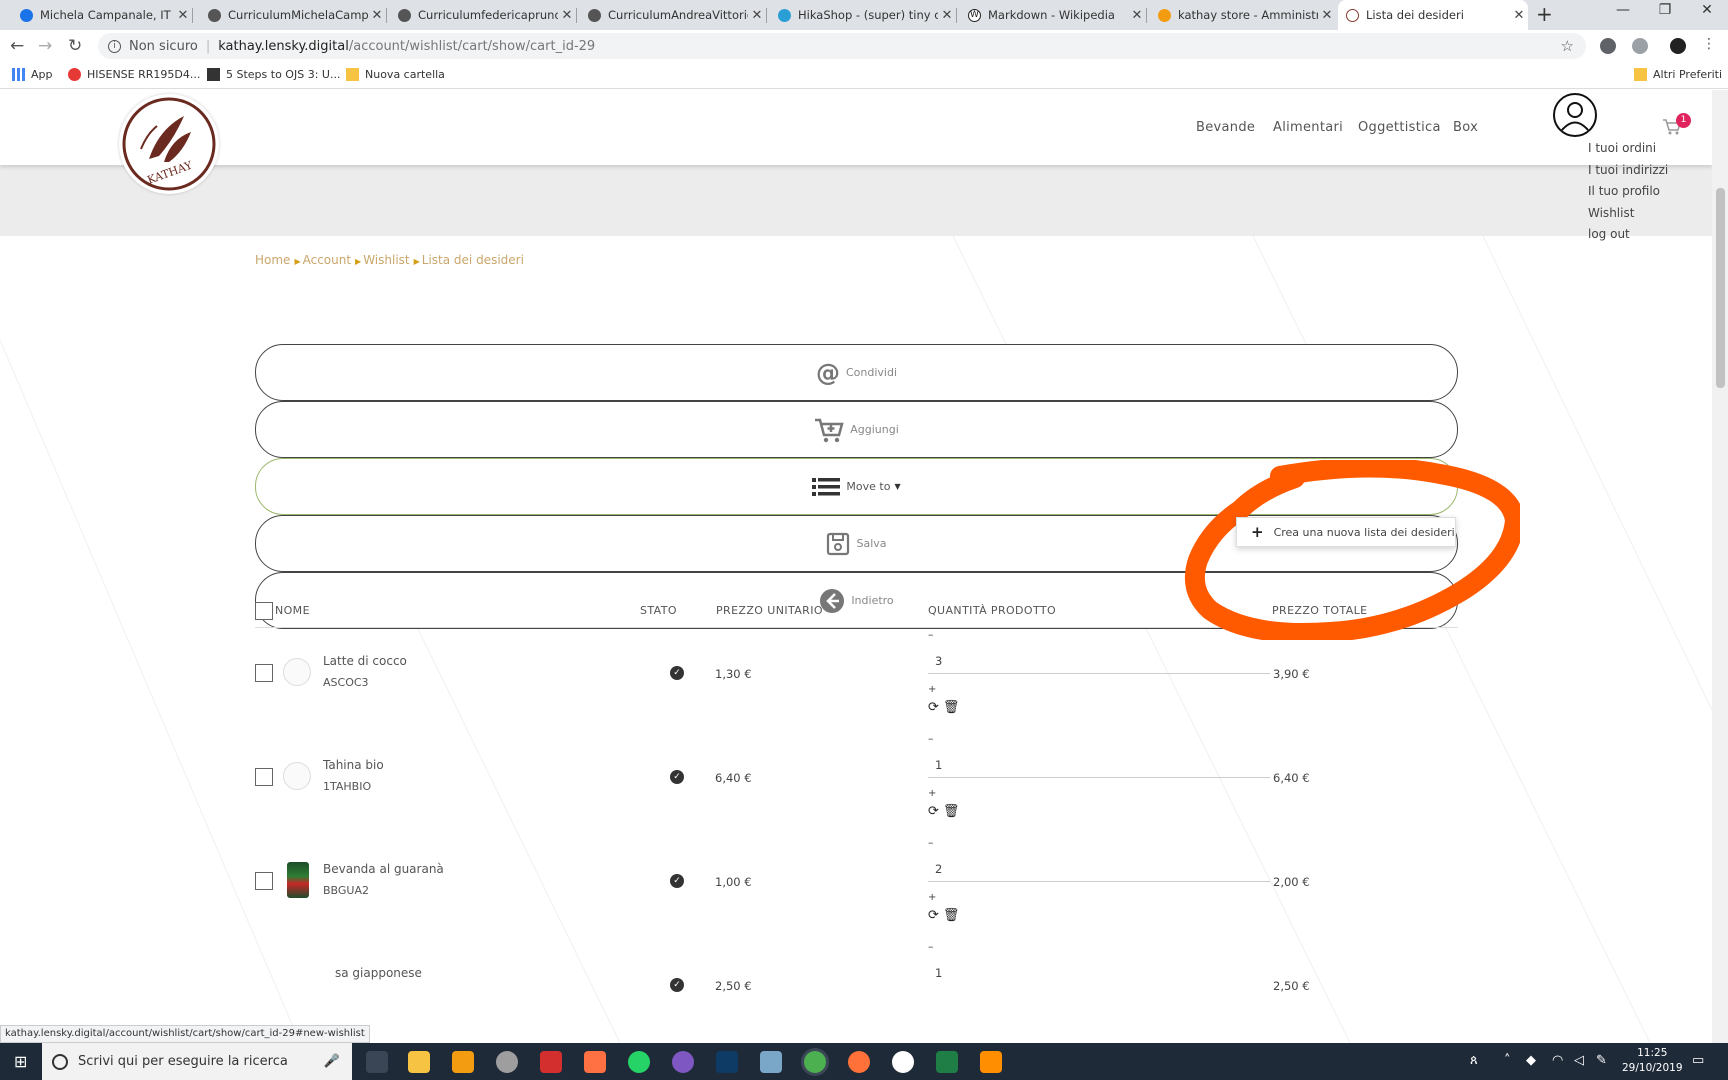 The height and width of the screenshot is (1080, 1728). Describe the element at coordinates (1623, 10) in the screenshot. I see `minimize-button: —` at that location.